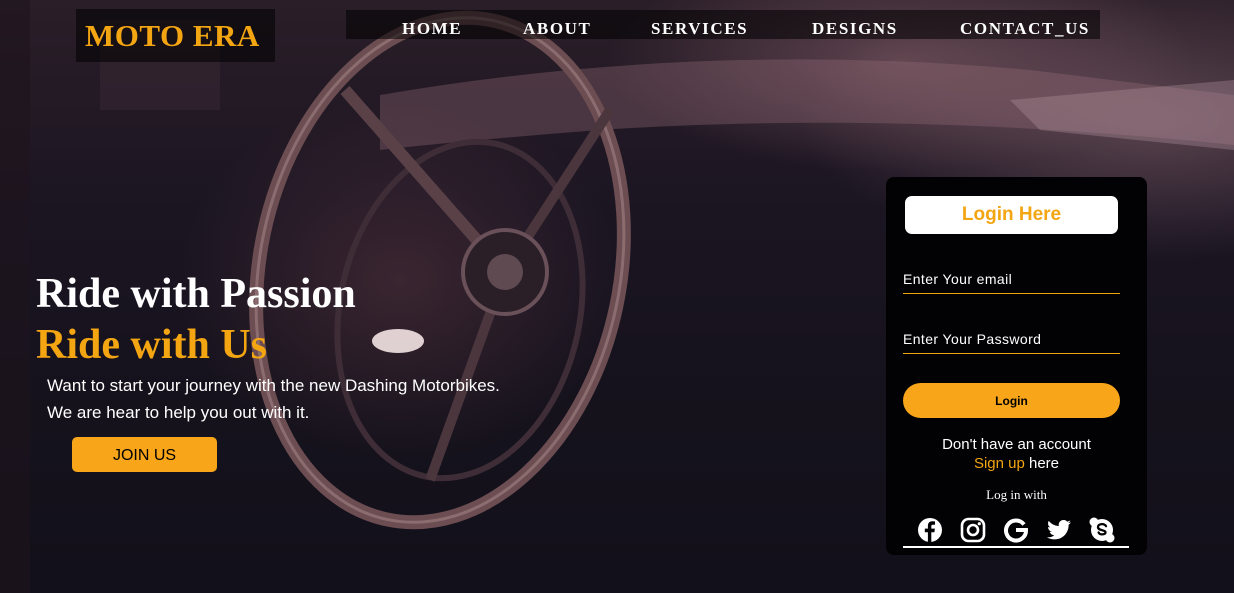 Image resolution: width=1234 pixels, height=593 pixels. What do you see at coordinates (1011, 279) in the screenshot?
I see `email-field` at bounding box center [1011, 279].